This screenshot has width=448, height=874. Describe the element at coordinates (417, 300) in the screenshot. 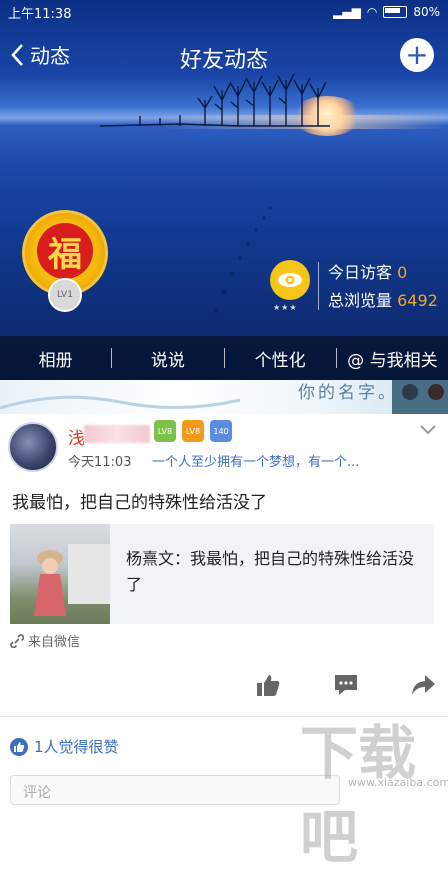

I see `total-views-value: 6492` at that location.